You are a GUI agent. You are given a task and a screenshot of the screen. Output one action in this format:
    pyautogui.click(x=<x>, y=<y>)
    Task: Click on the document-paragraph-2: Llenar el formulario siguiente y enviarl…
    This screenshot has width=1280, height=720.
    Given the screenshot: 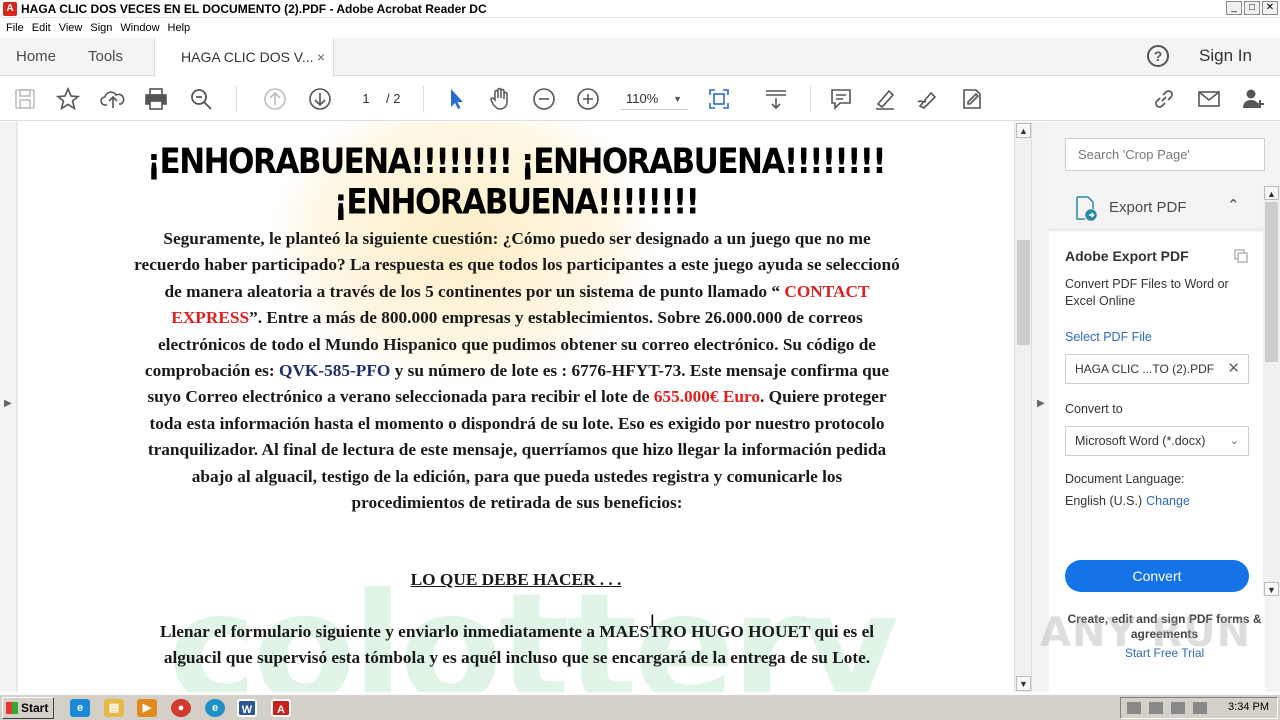 What is the action you would take?
    pyautogui.click(x=517, y=644)
    